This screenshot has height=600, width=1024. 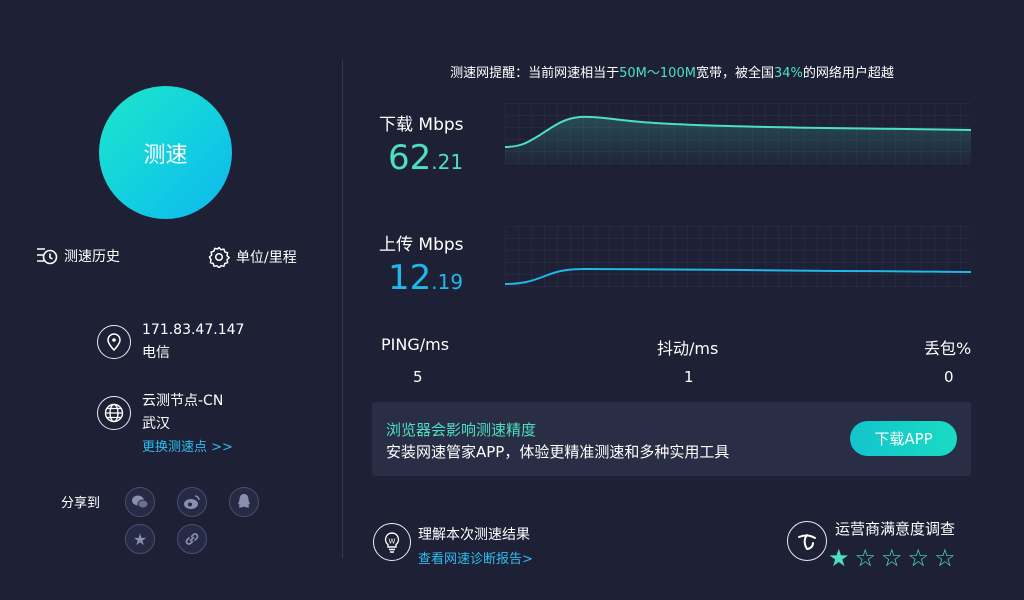 I want to click on unit-label: 单位/里程, so click(x=266, y=258).